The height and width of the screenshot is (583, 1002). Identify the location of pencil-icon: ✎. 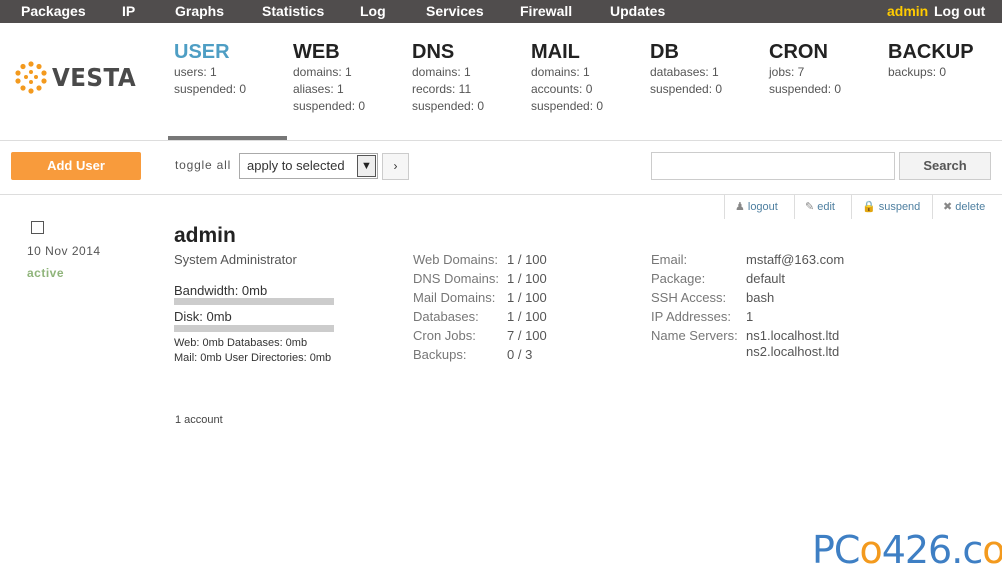
(810, 207).